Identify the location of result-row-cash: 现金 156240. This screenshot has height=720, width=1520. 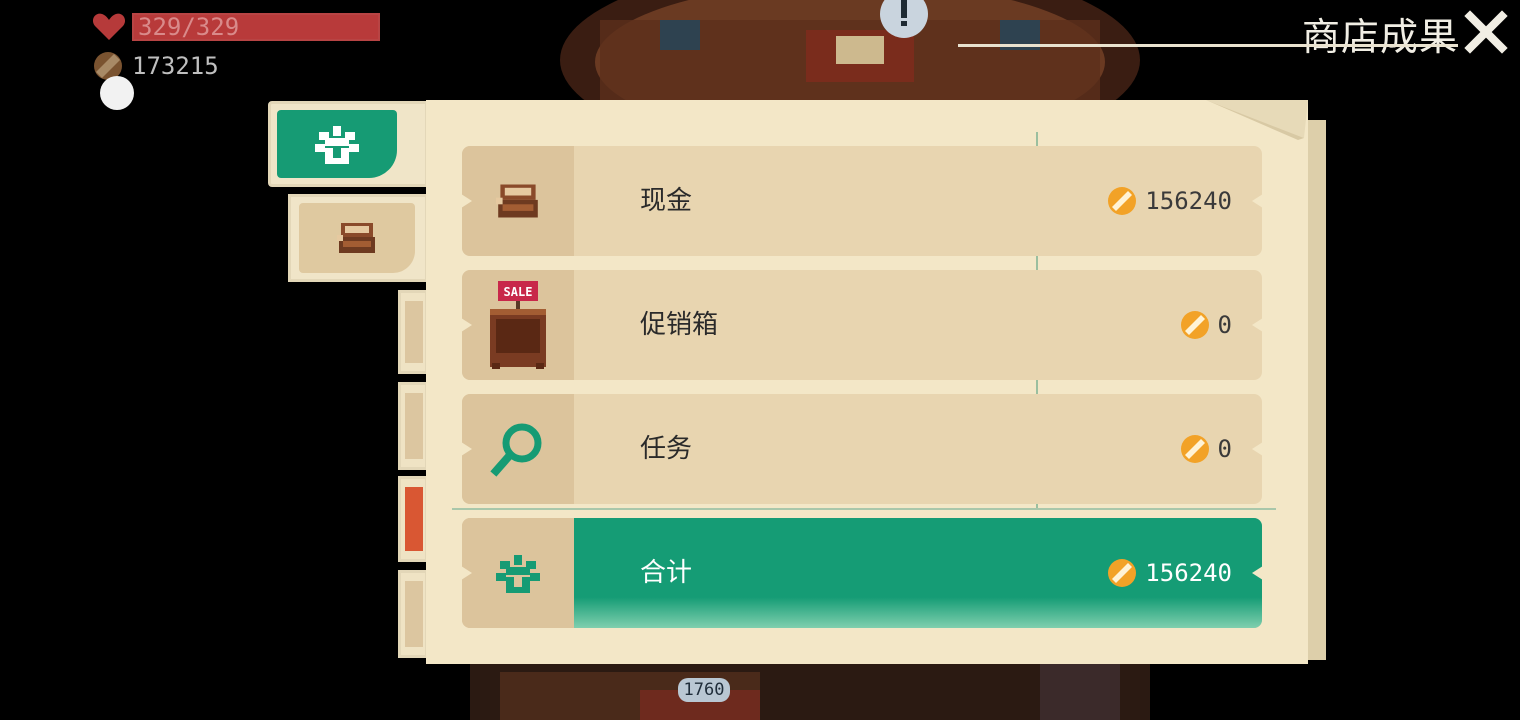
(862, 201).